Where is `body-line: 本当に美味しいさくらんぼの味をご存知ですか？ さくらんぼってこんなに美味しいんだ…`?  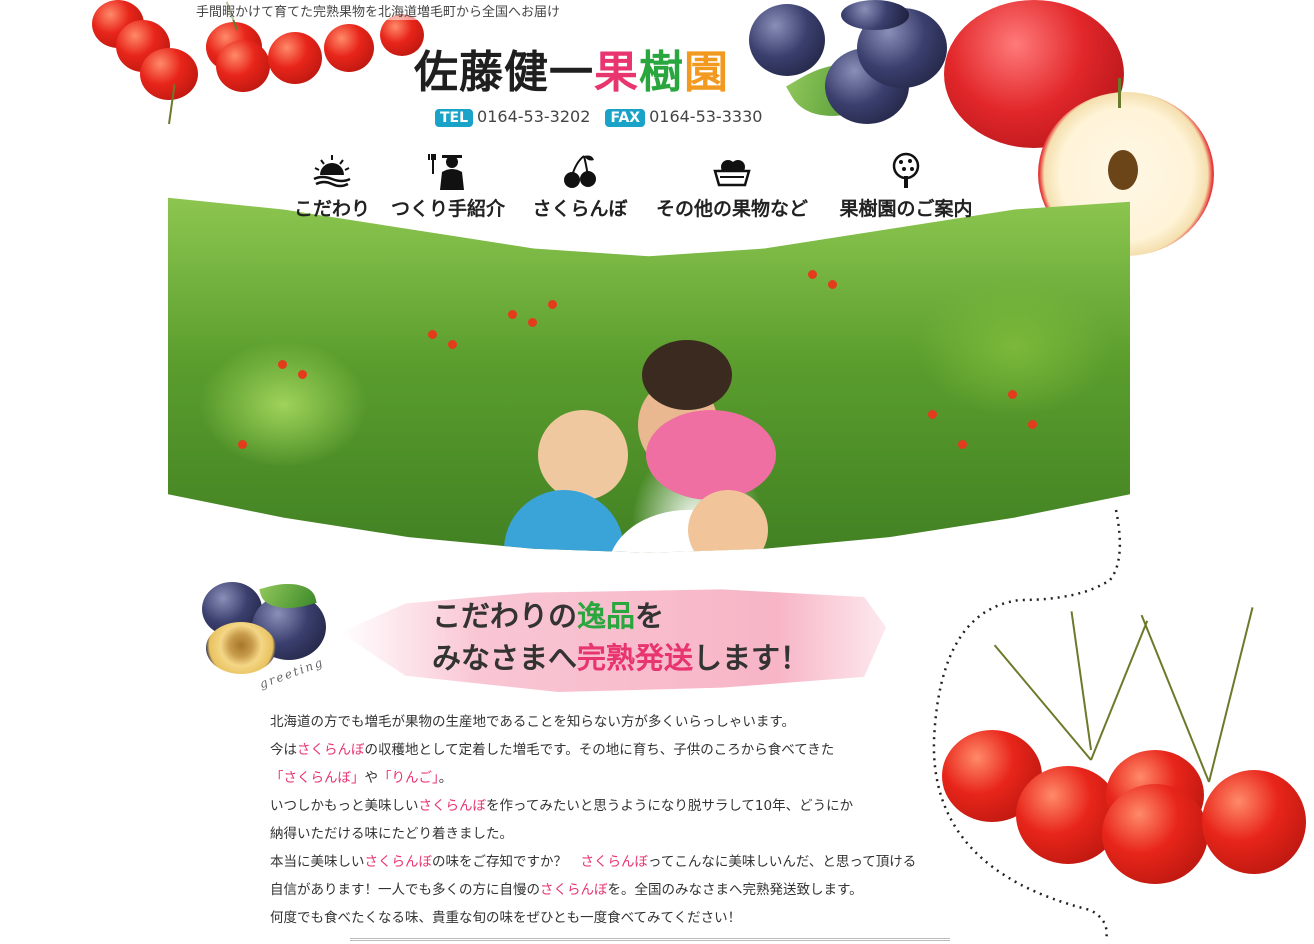
body-line: 本当に美味しいさくらんぼの味をご存知ですか？ さくらんぼってこんなに美味しいんだ… is located at coordinates (610, 862).